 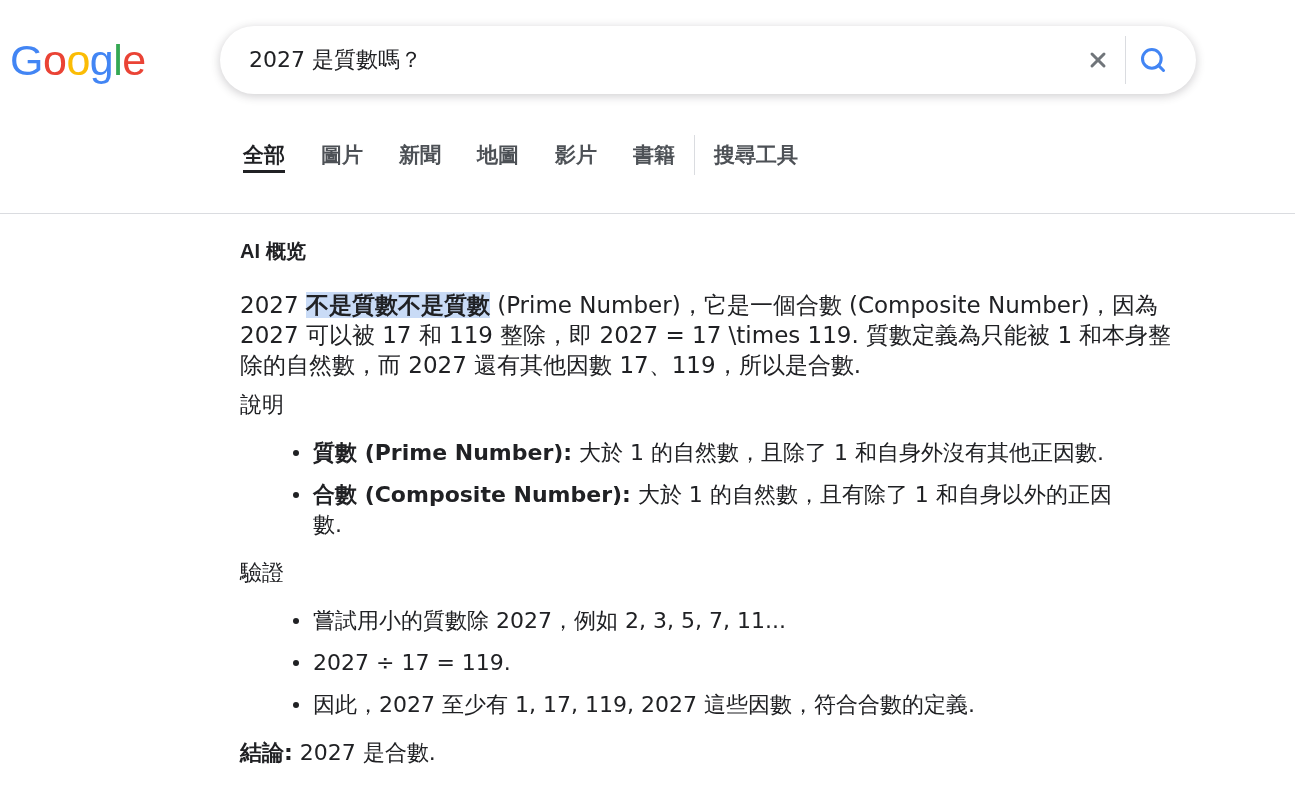 I want to click on tab: 新聞, so click(x=420, y=155).